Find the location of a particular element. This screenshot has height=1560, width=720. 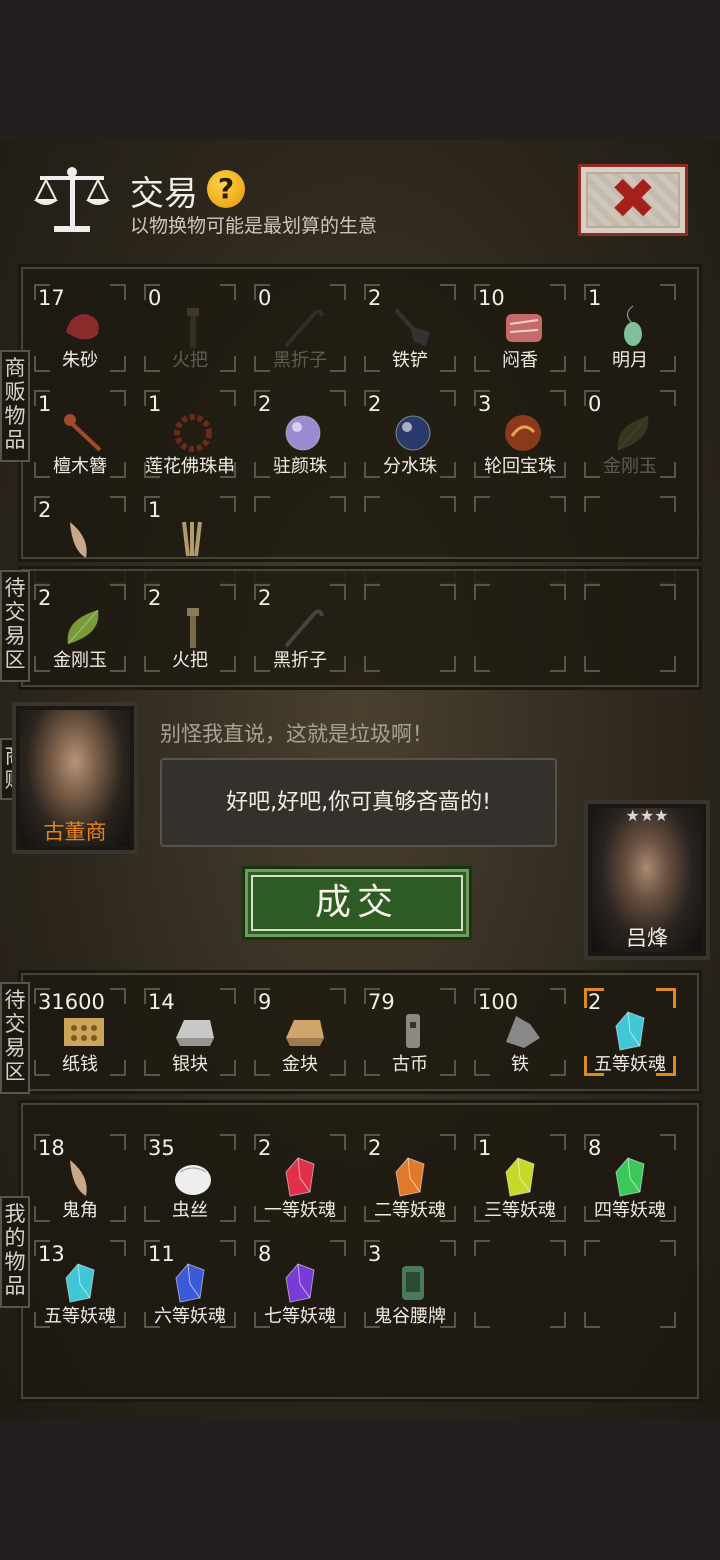

inventory-slot: 1 莲花佛珠串 is located at coordinates (190, 434).